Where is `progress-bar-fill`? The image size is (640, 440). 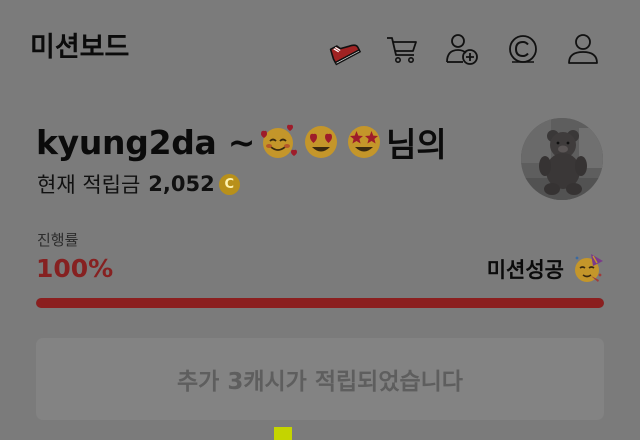
progress-bar-fill is located at coordinates (320, 303).